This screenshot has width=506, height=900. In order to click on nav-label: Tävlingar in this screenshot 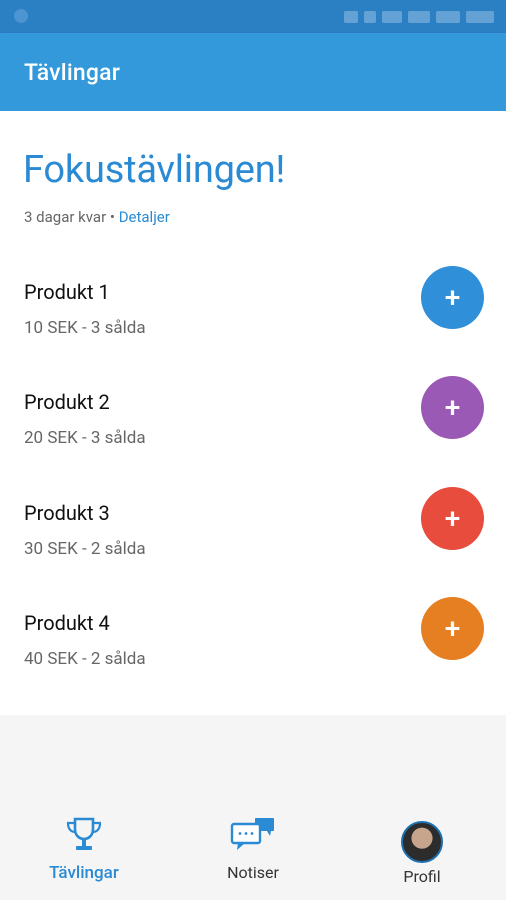, I will do `click(84, 873)`.